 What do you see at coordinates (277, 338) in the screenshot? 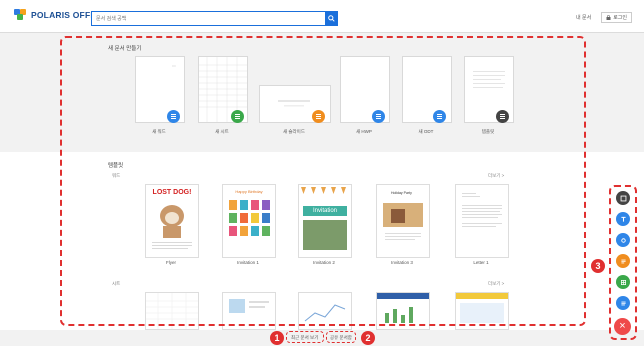
I see `marker-1: 1` at bounding box center [277, 338].